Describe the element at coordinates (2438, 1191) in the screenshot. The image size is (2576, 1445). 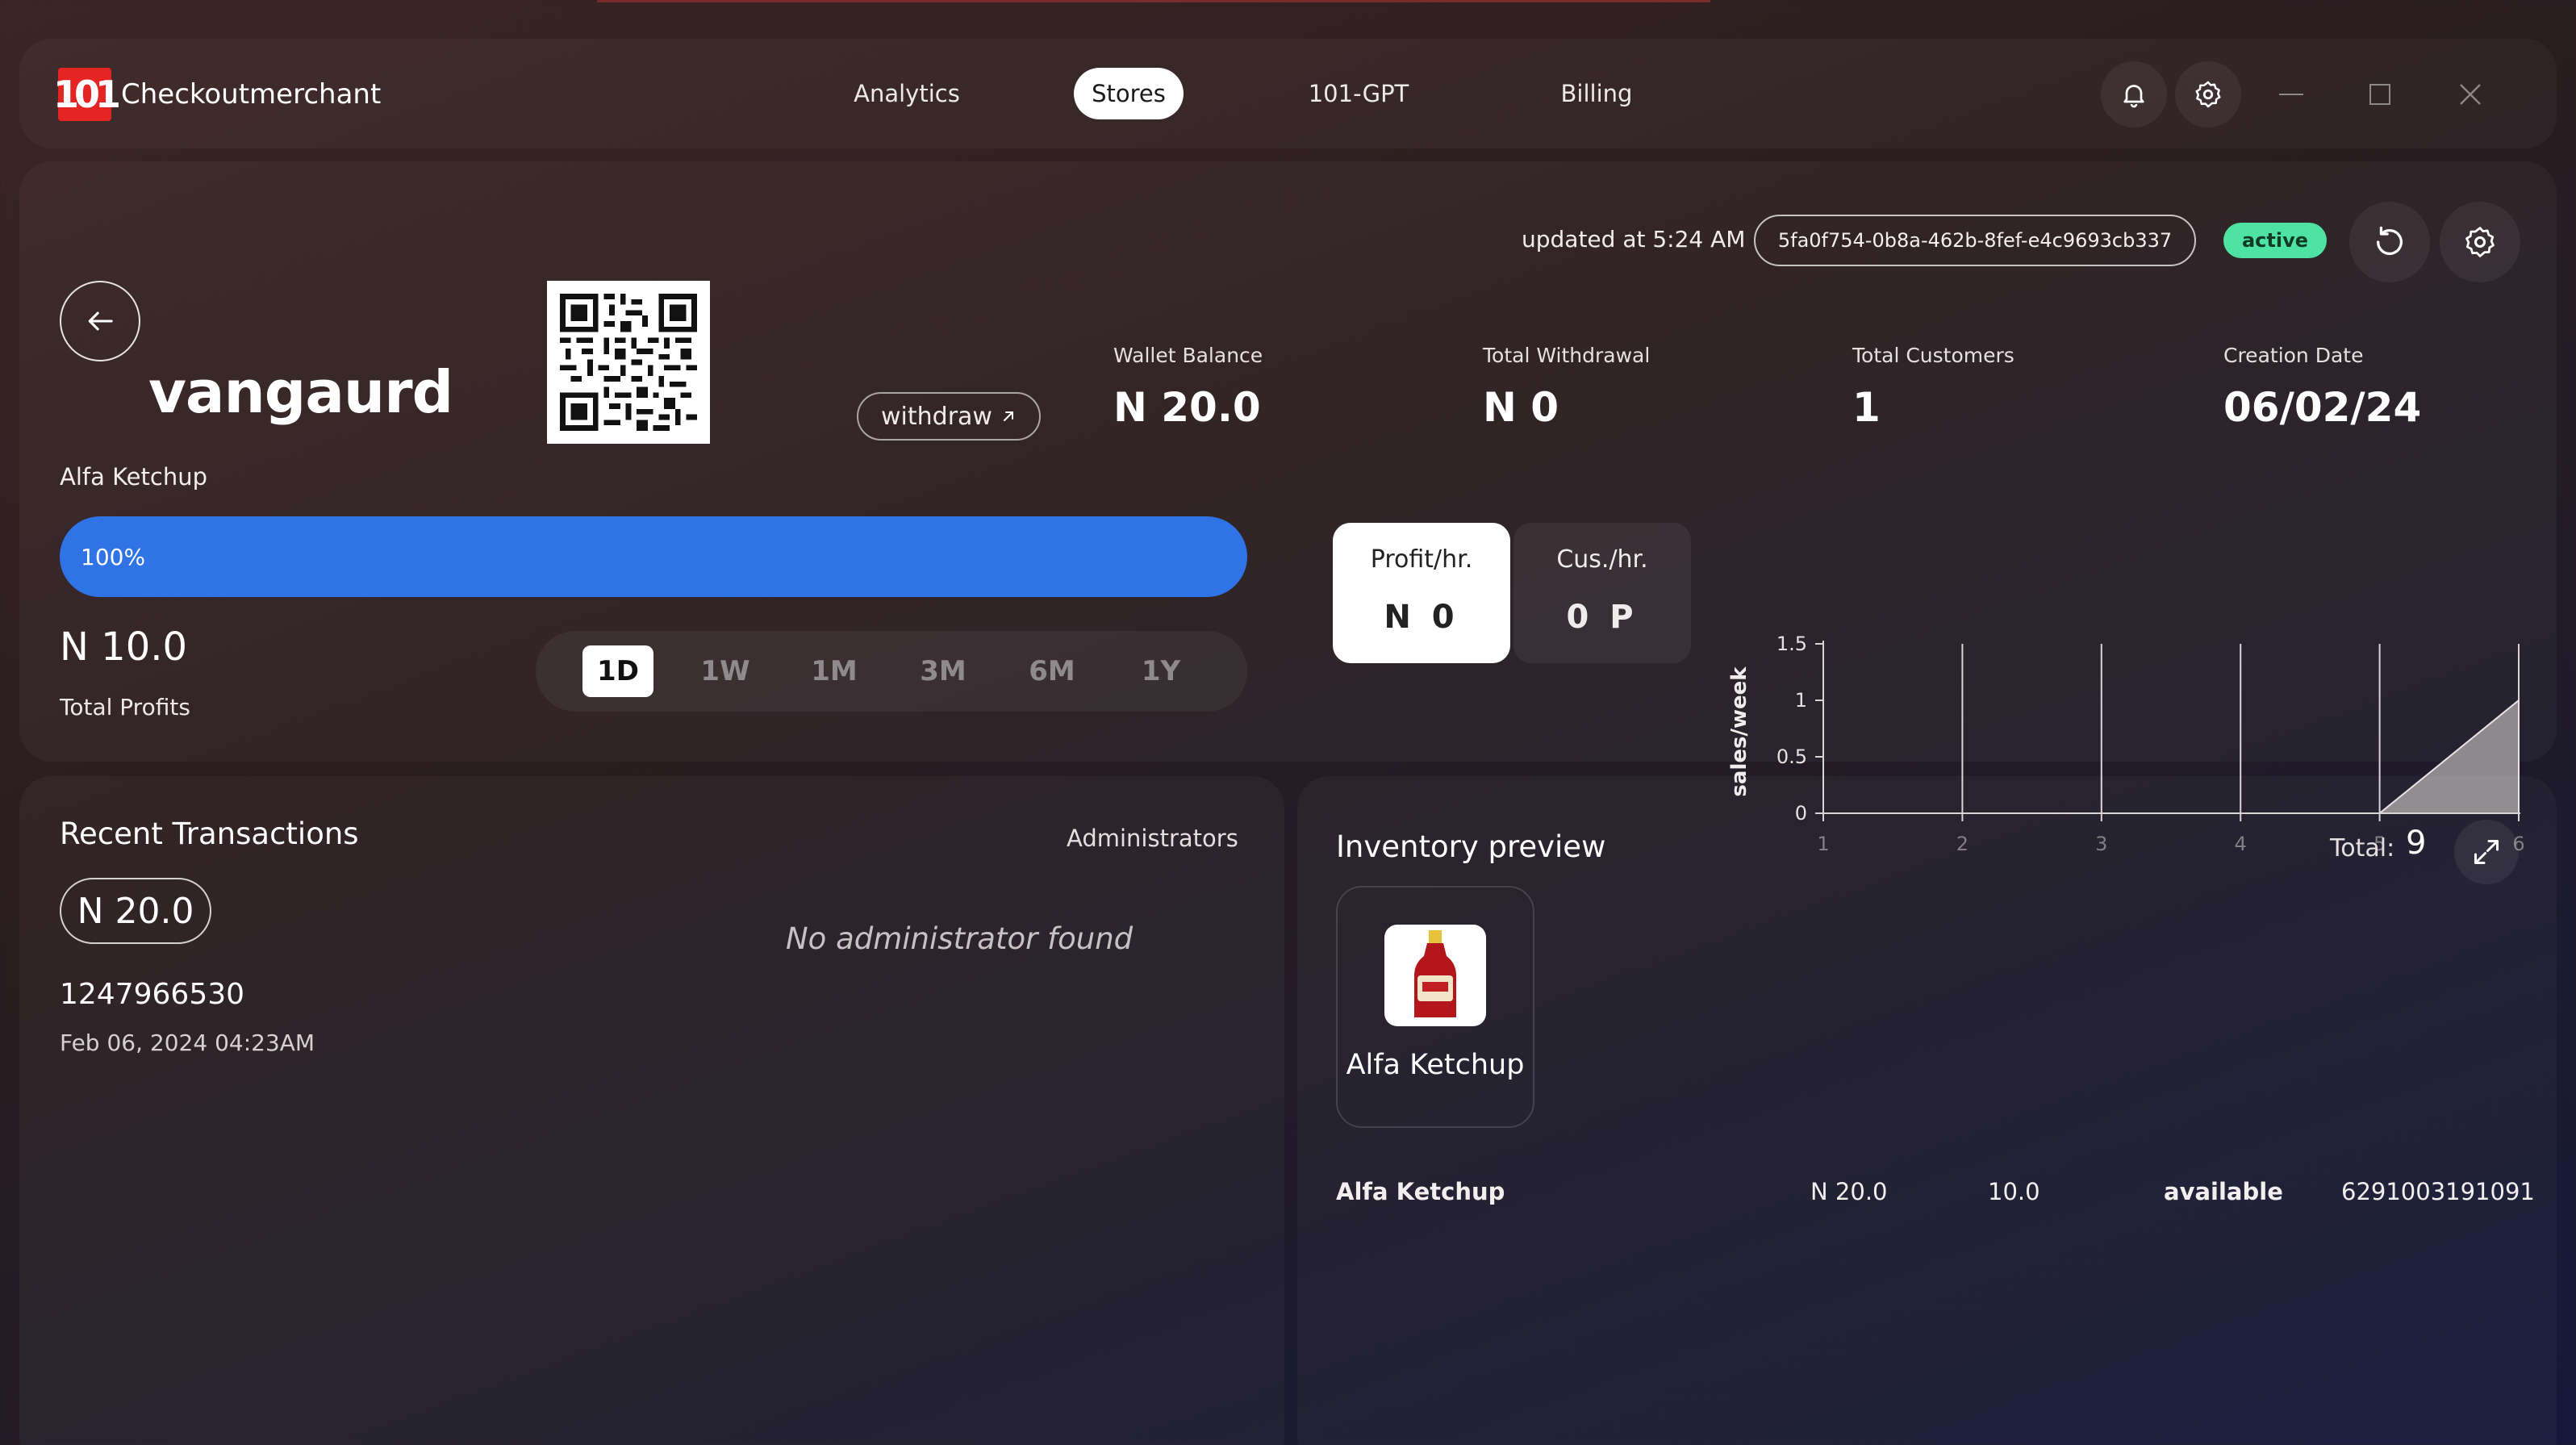
I see `inventory-row-barcode: 6291003191091` at that location.